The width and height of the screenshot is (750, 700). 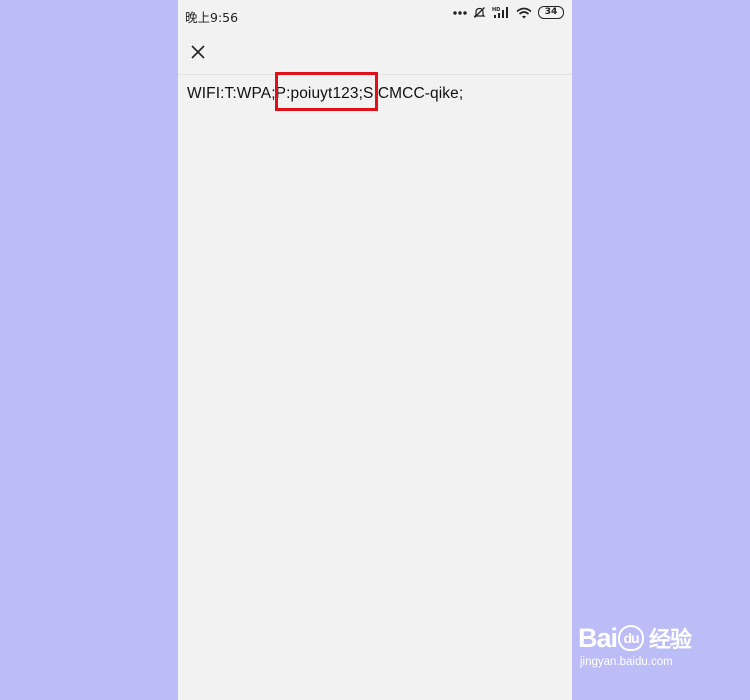 What do you see at coordinates (198, 52) in the screenshot?
I see `close-icon` at bounding box center [198, 52].